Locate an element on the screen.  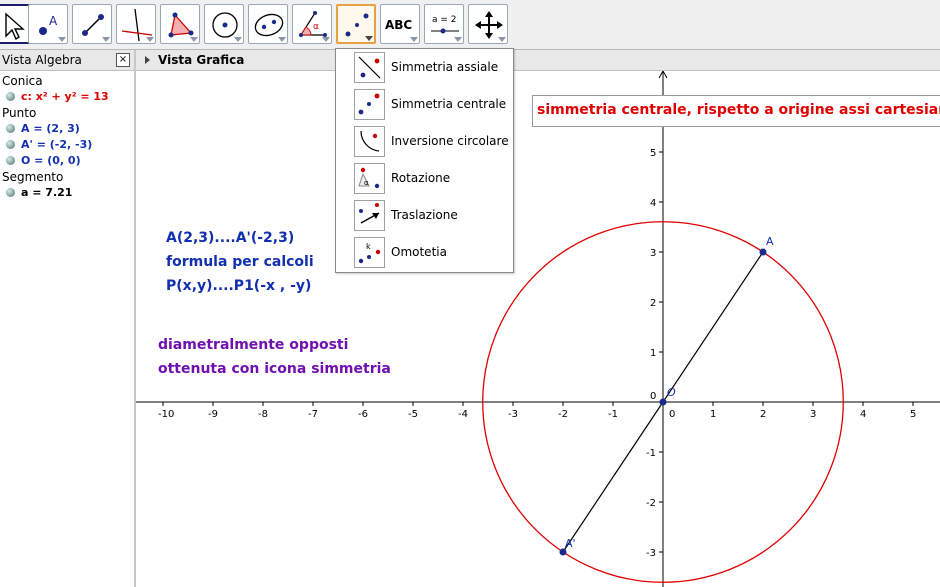
x-tick-label: 5 is located at coordinates (913, 414).